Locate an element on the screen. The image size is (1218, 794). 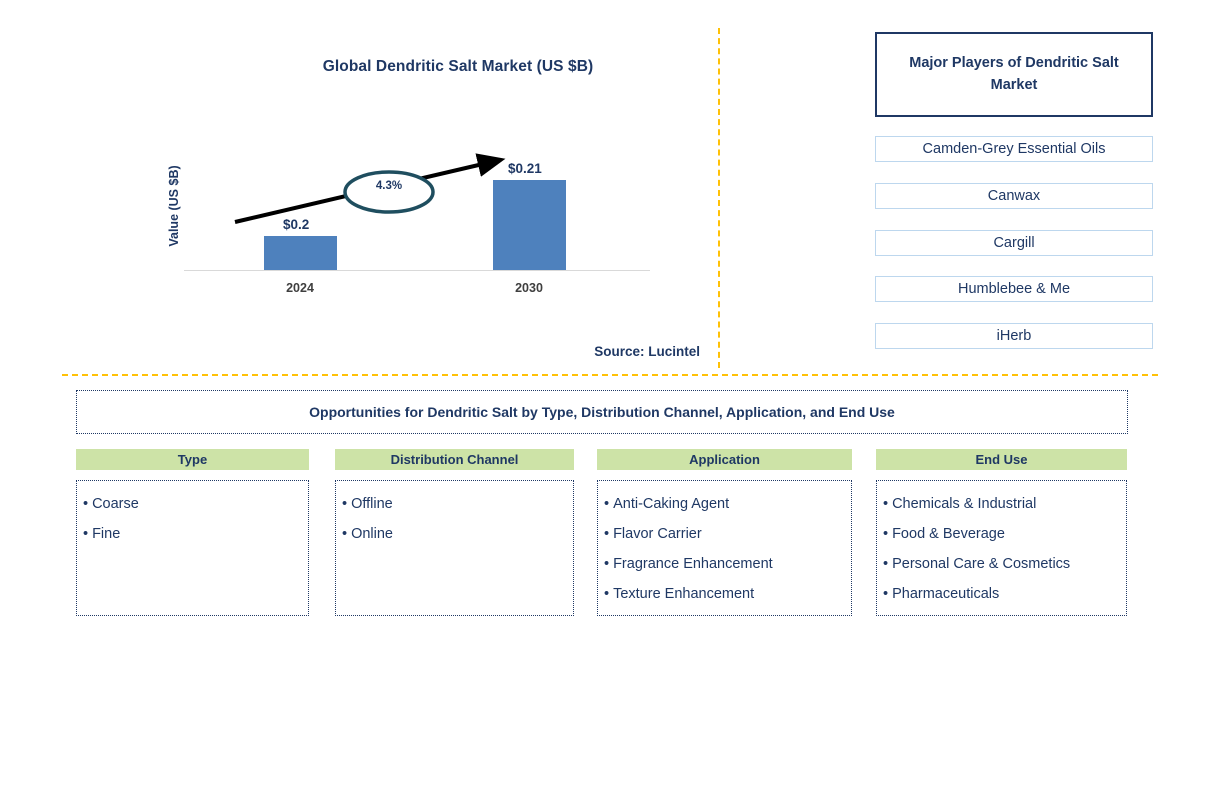
column-body: • Offline • Online is located at coordinates (454, 548).